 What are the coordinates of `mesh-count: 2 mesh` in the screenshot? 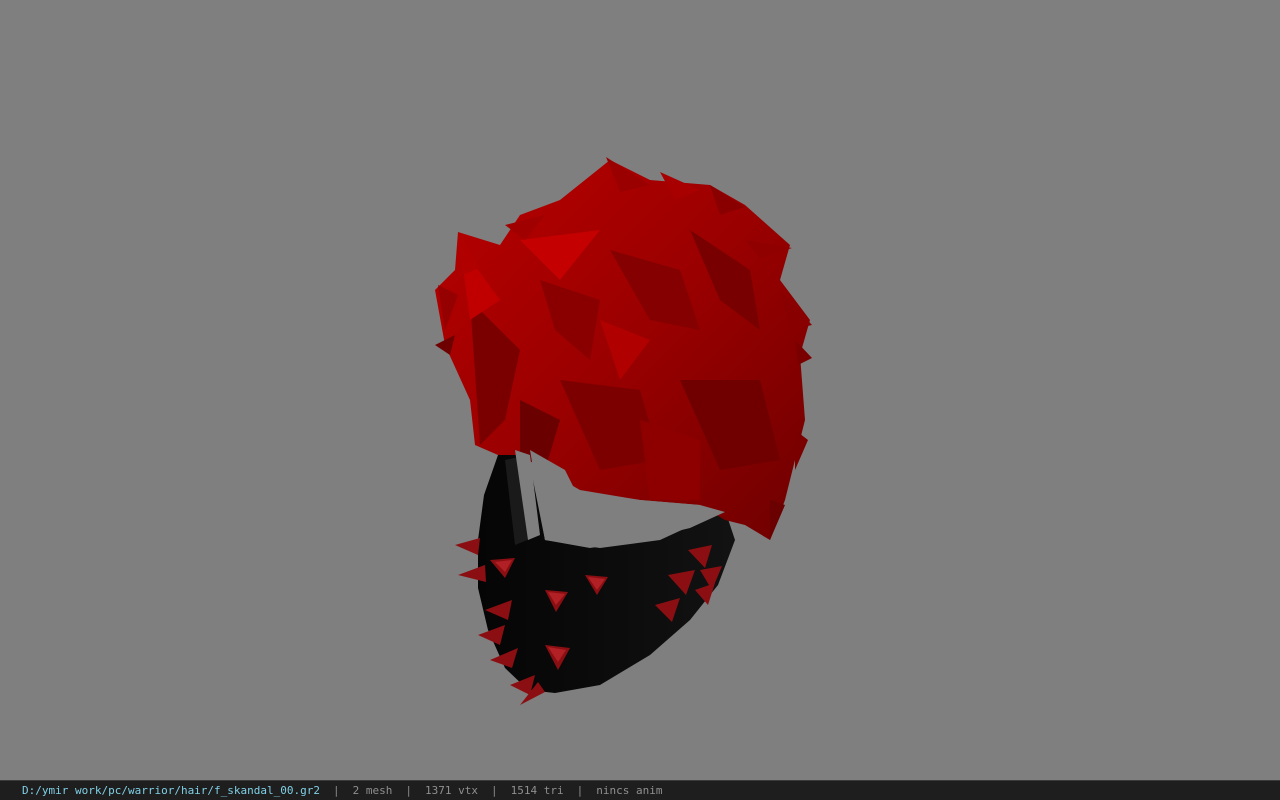 It's located at (372, 790).